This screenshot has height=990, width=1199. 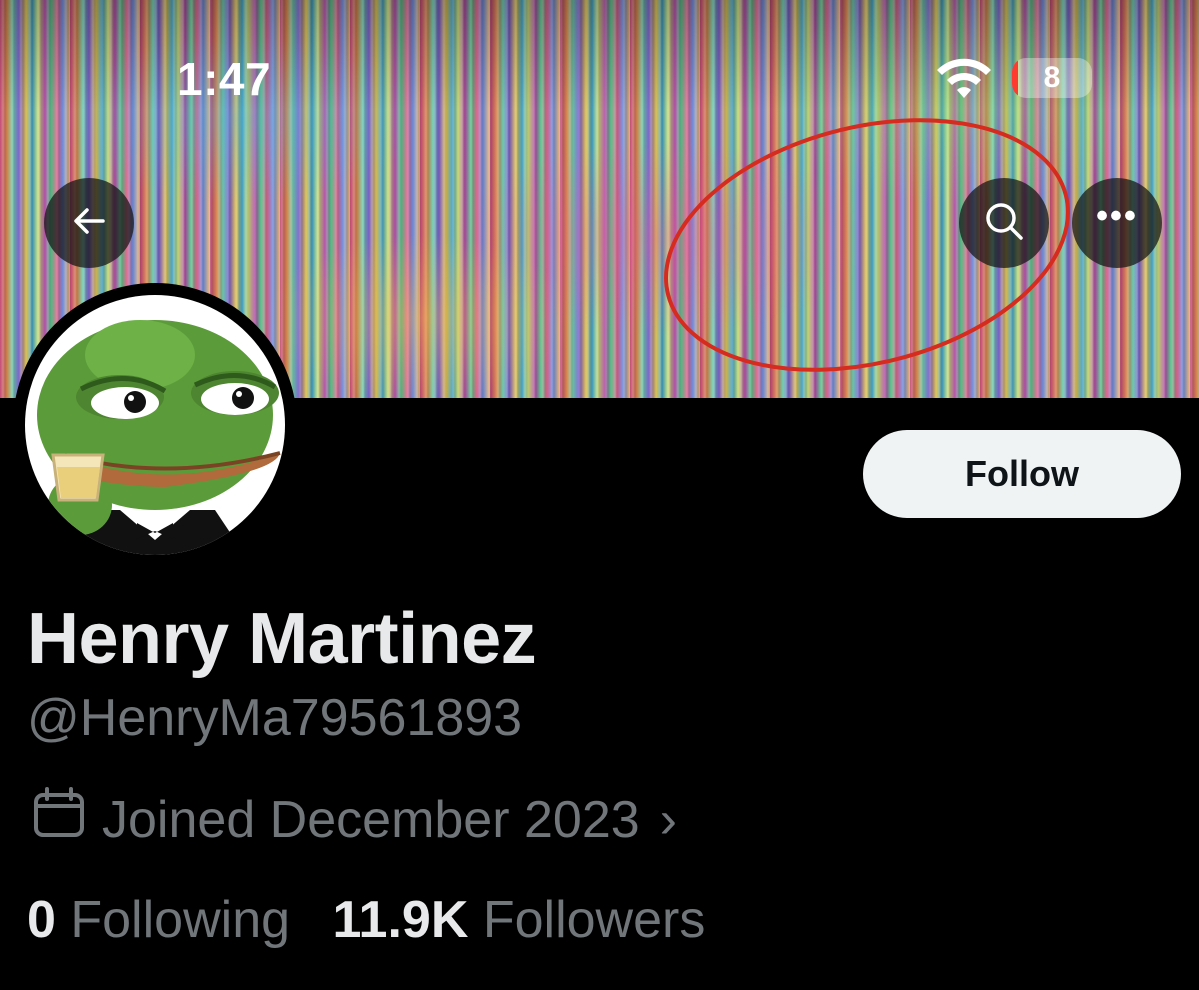 I want to click on pepe-avatar-image, so click(x=155, y=425).